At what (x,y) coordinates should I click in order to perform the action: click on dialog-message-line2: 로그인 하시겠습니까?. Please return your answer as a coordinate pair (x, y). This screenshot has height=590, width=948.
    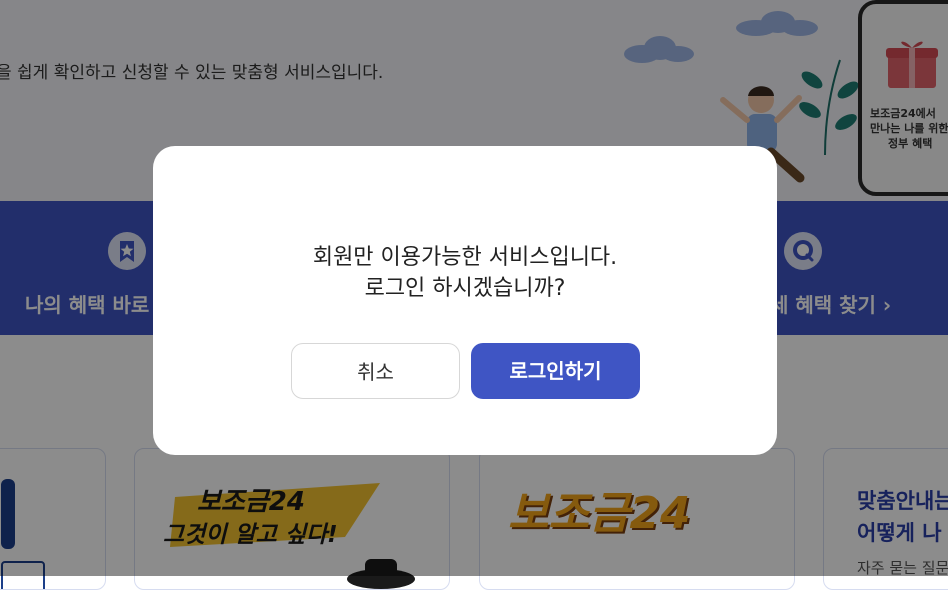
    Looking at the image, I should click on (465, 288).